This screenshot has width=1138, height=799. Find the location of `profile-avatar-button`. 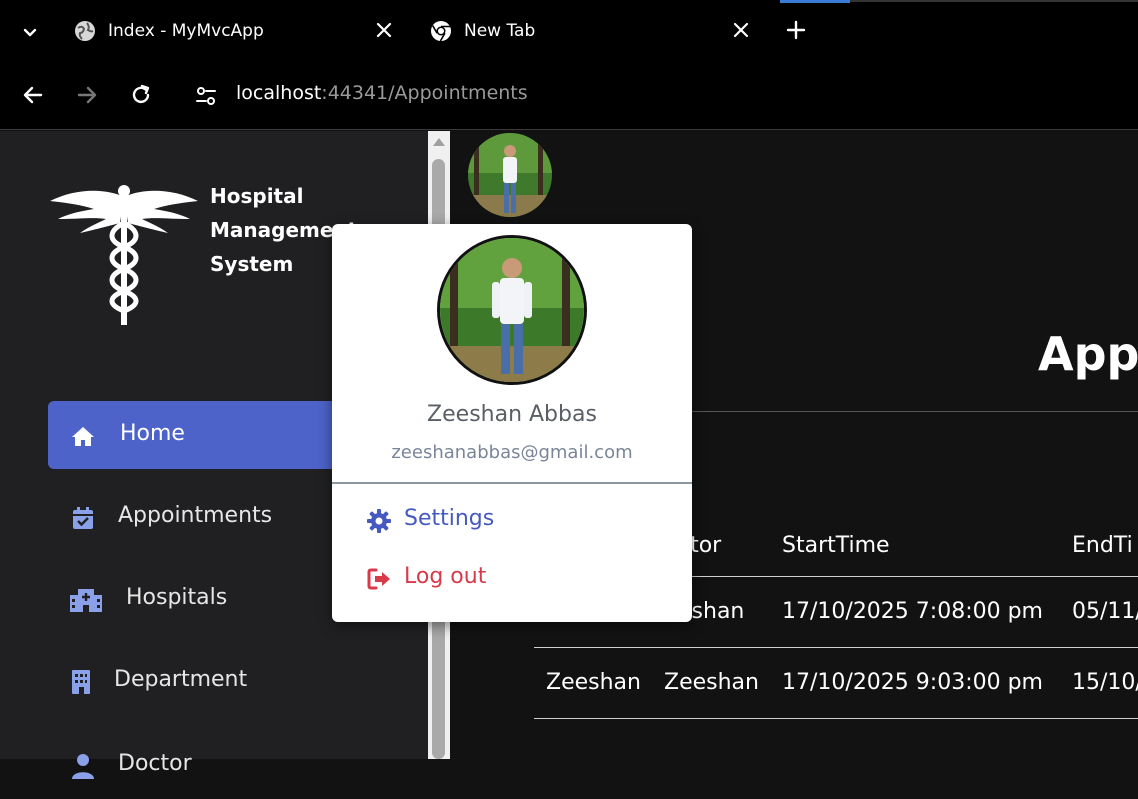

profile-avatar-button is located at coordinates (510, 175).